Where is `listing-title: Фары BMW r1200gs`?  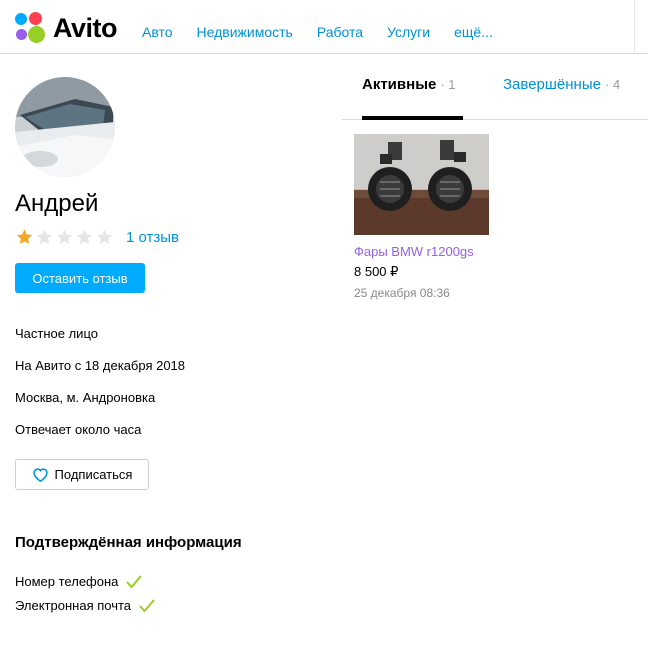 listing-title: Фары BMW r1200gs is located at coordinates (414, 251).